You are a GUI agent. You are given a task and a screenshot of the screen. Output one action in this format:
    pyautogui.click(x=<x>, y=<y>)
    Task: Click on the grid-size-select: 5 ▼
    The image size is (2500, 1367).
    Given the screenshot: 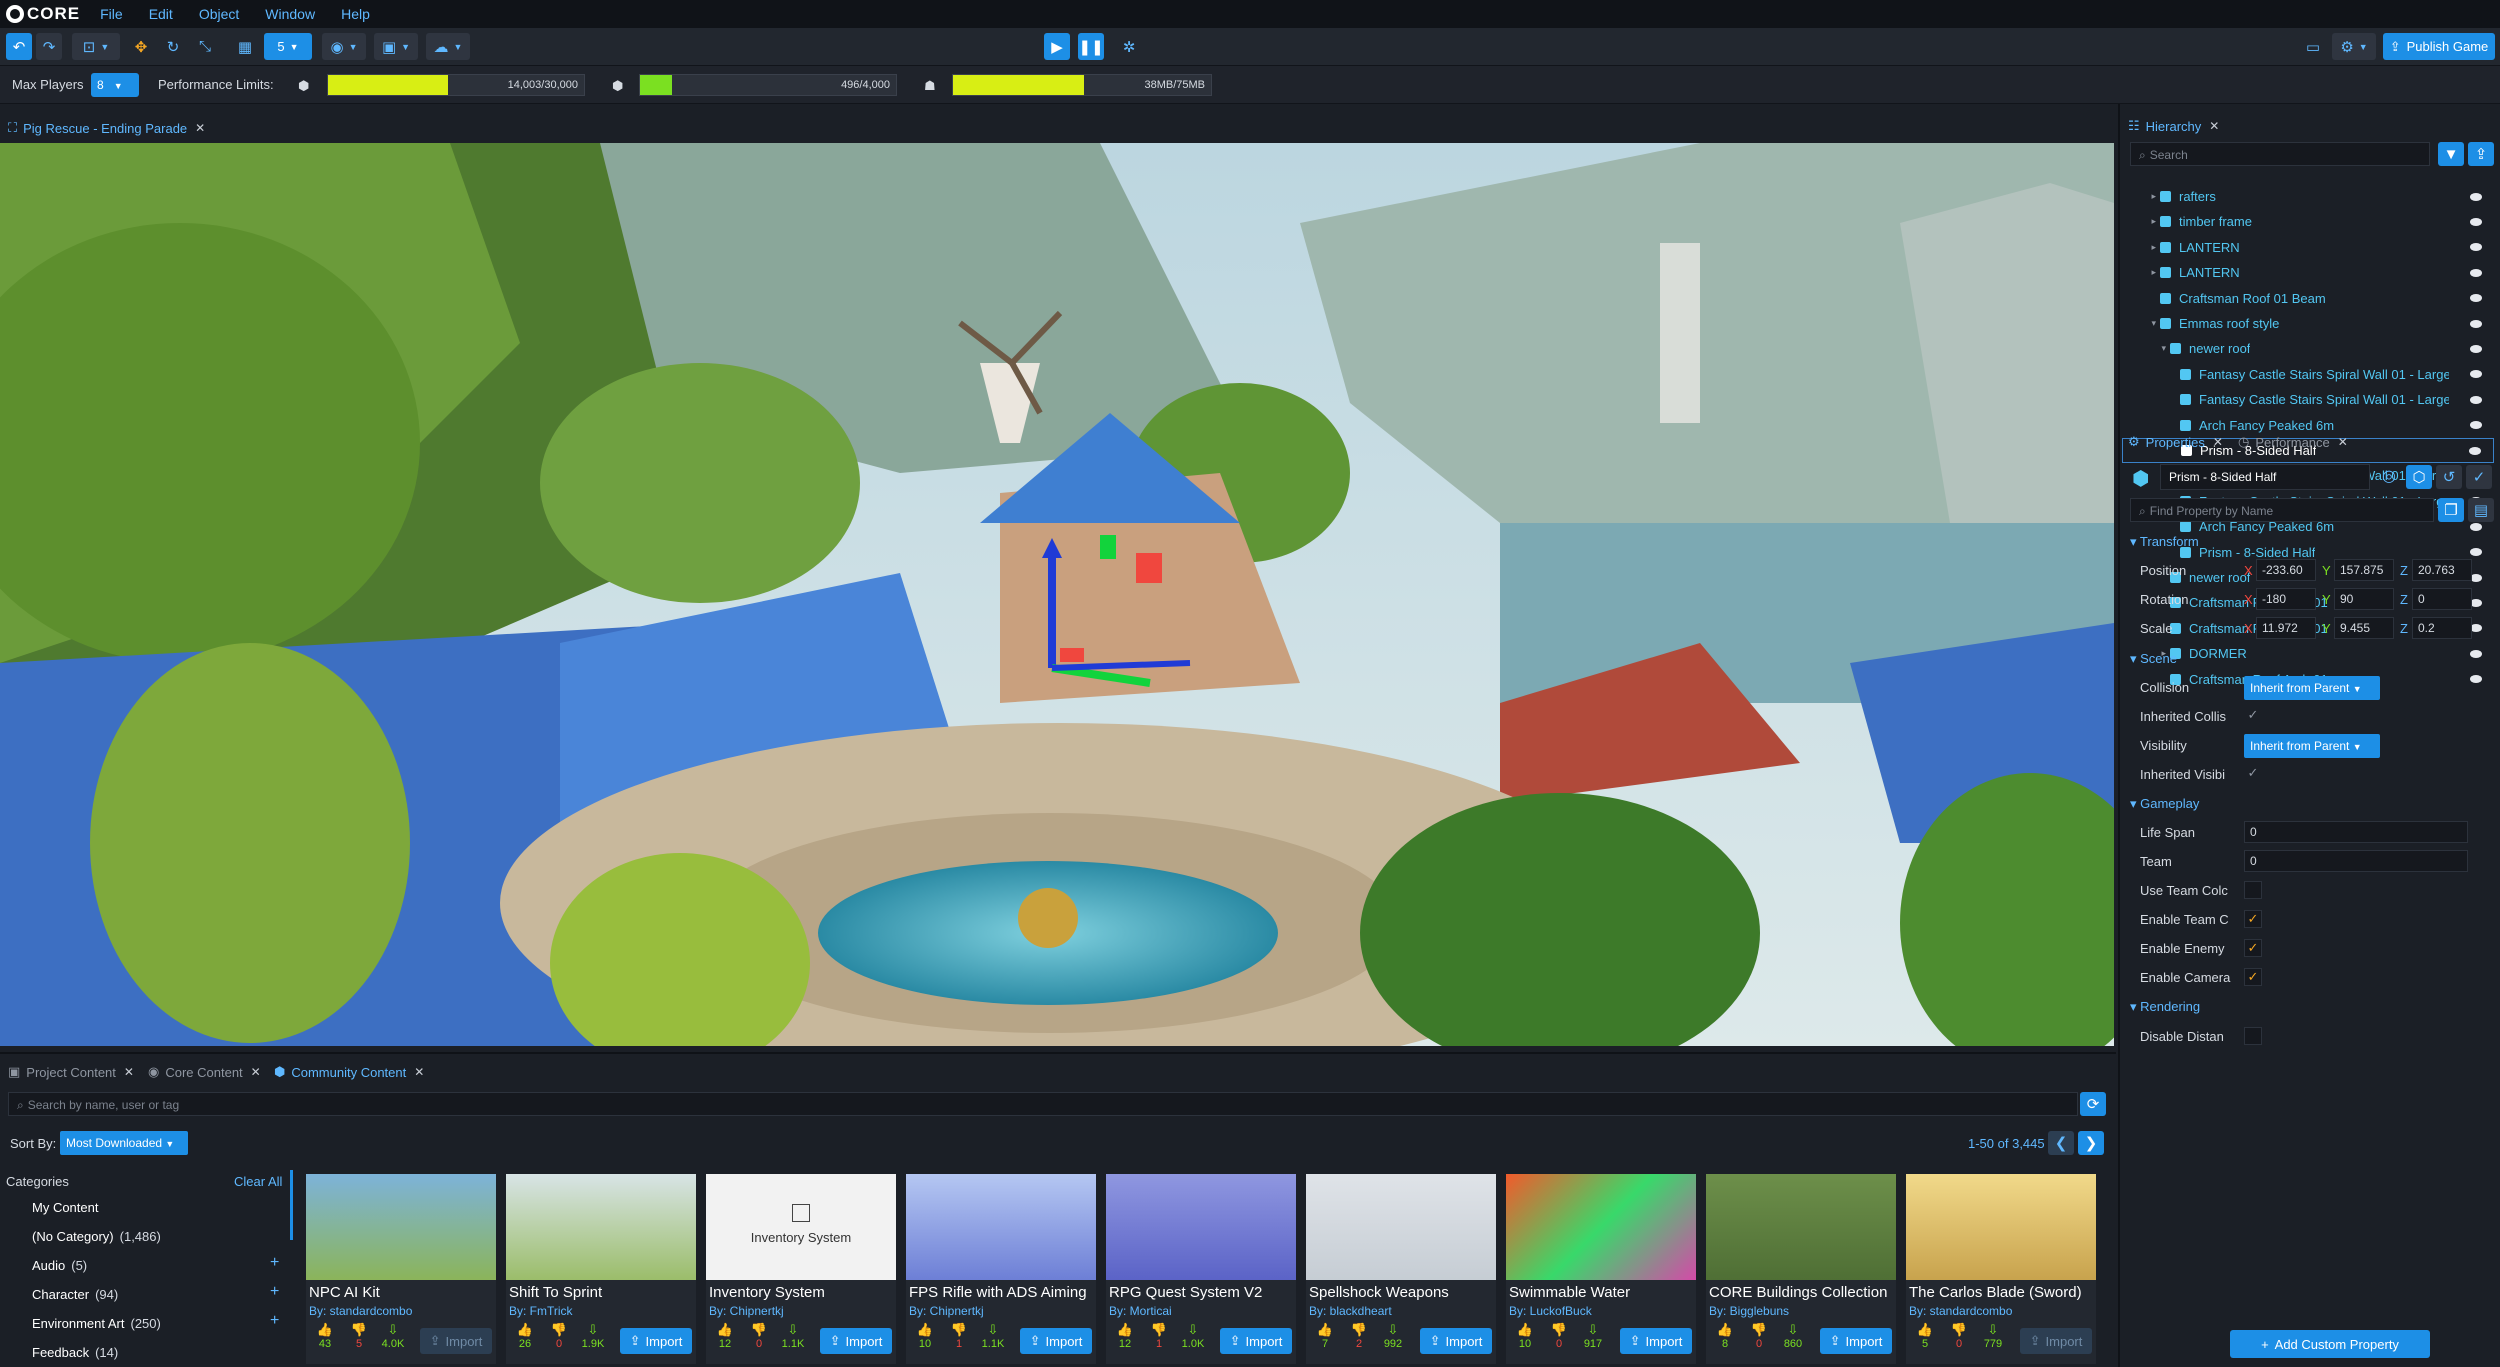 What is the action you would take?
    pyautogui.click(x=288, y=46)
    